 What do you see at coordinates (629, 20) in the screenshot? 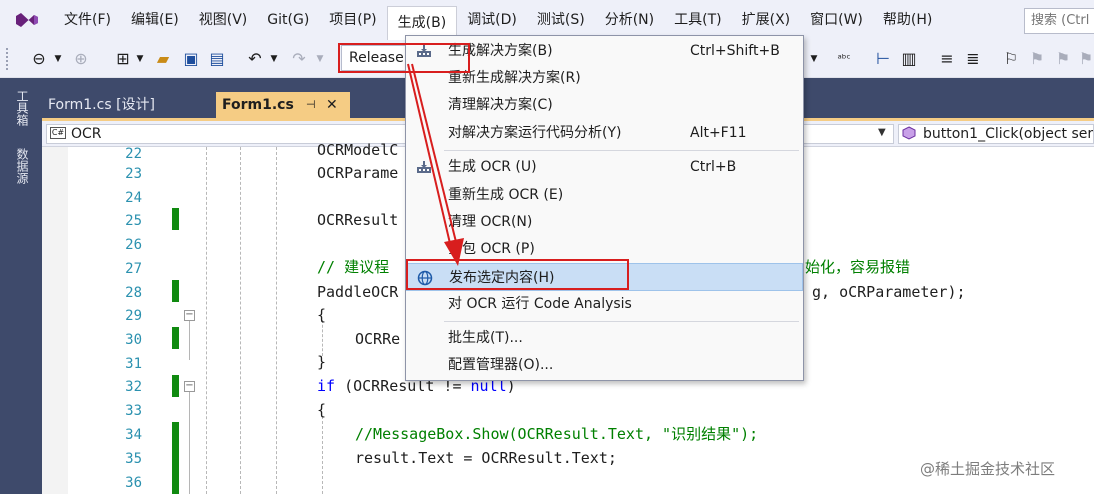
I see `menu-analyze: 分析(N)` at bounding box center [629, 20].